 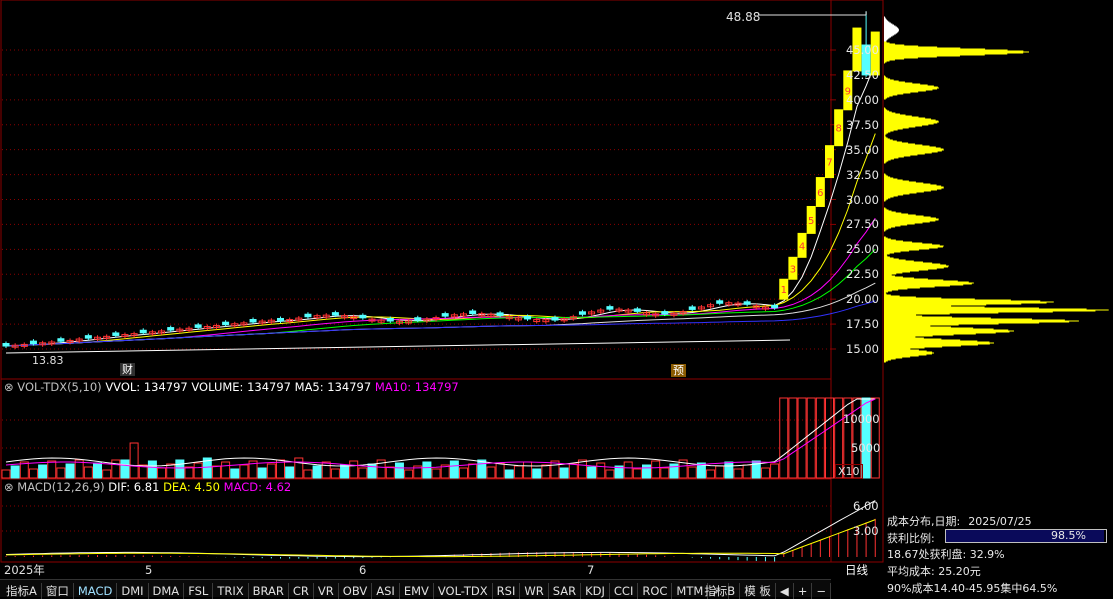 What do you see at coordinates (301, 591) in the screenshot?
I see `indicator-tab: CR` at bounding box center [301, 591].